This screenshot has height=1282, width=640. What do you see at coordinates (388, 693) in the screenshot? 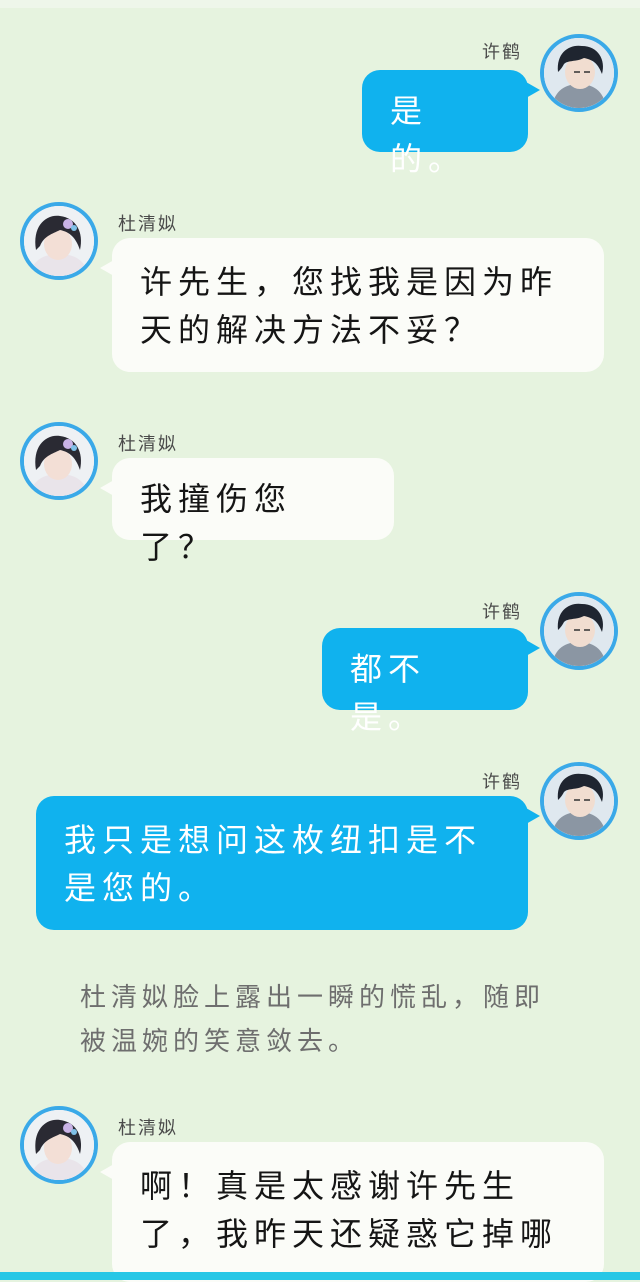
I see `message-text: 都不是。` at bounding box center [388, 693].